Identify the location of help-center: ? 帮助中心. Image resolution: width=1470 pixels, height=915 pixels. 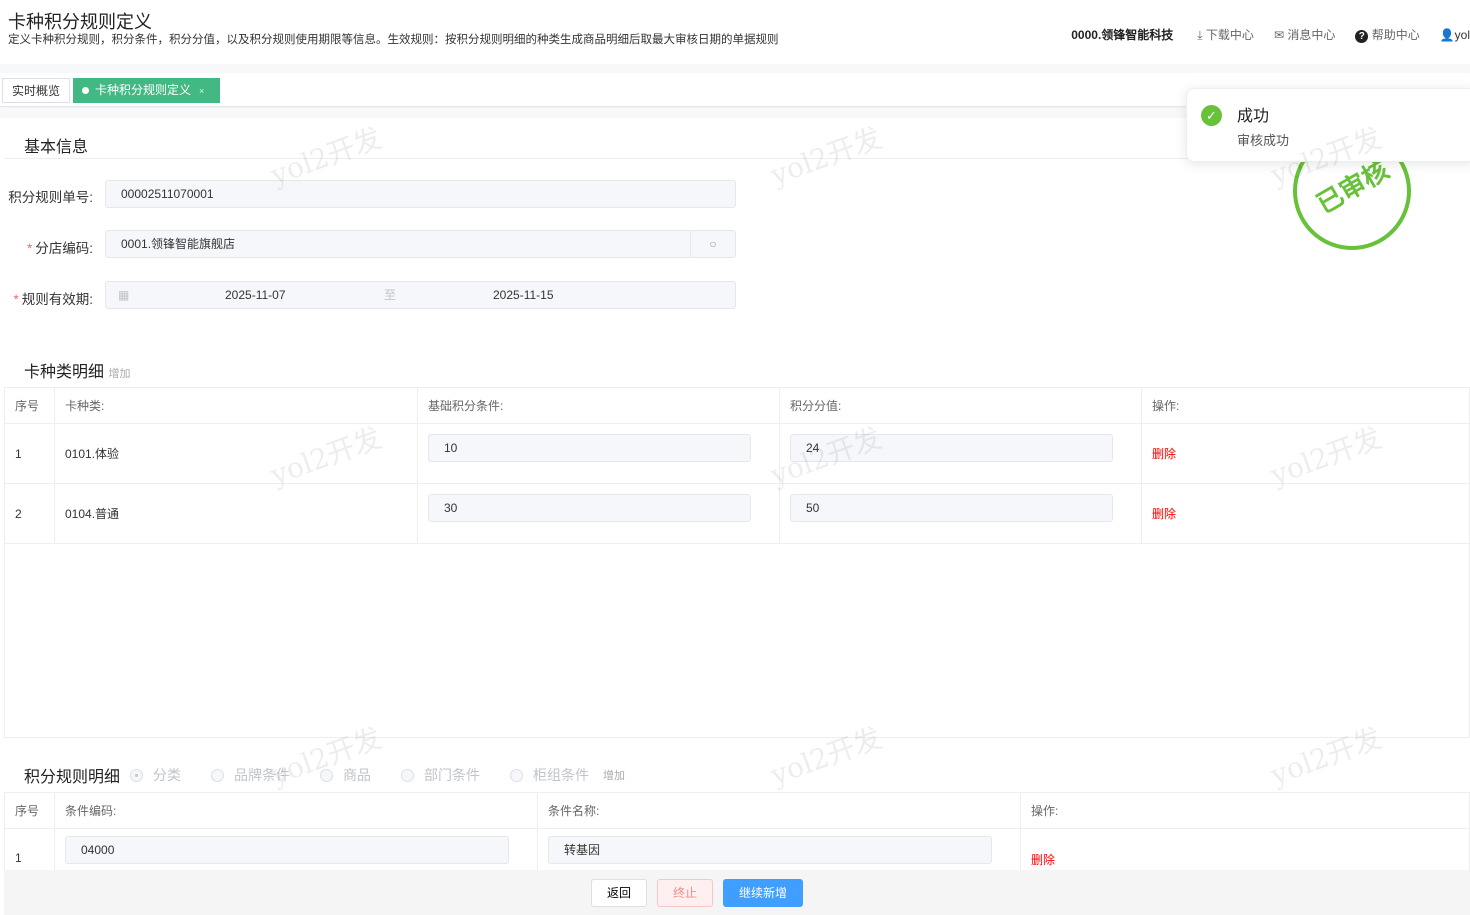
(1387, 34).